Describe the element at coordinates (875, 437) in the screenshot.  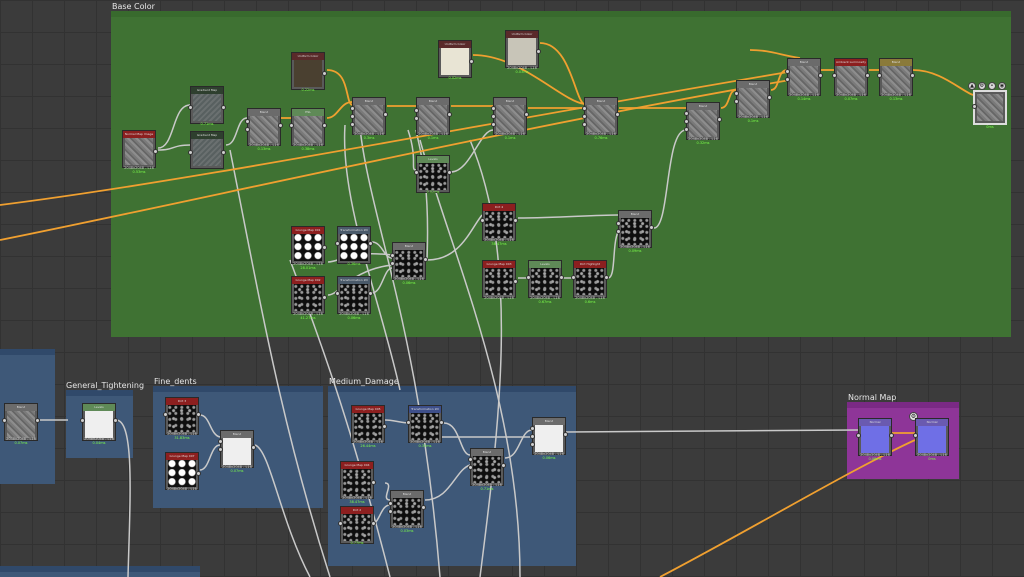
I see `node-normal: Normal` at that location.